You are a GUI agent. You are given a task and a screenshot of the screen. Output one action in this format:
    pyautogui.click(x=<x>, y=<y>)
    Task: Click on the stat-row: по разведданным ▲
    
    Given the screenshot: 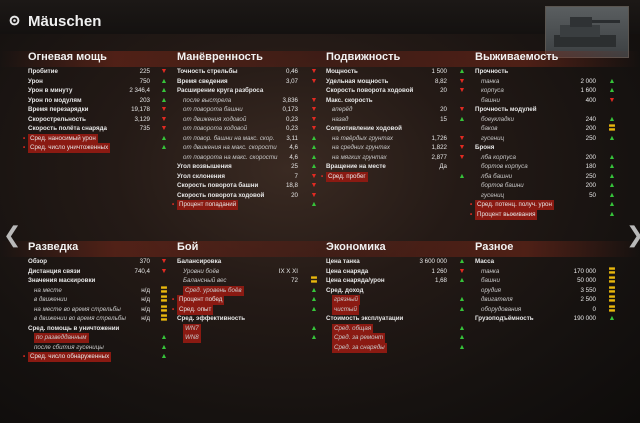 What is the action you would take?
    pyautogui.click(x=103, y=338)
    